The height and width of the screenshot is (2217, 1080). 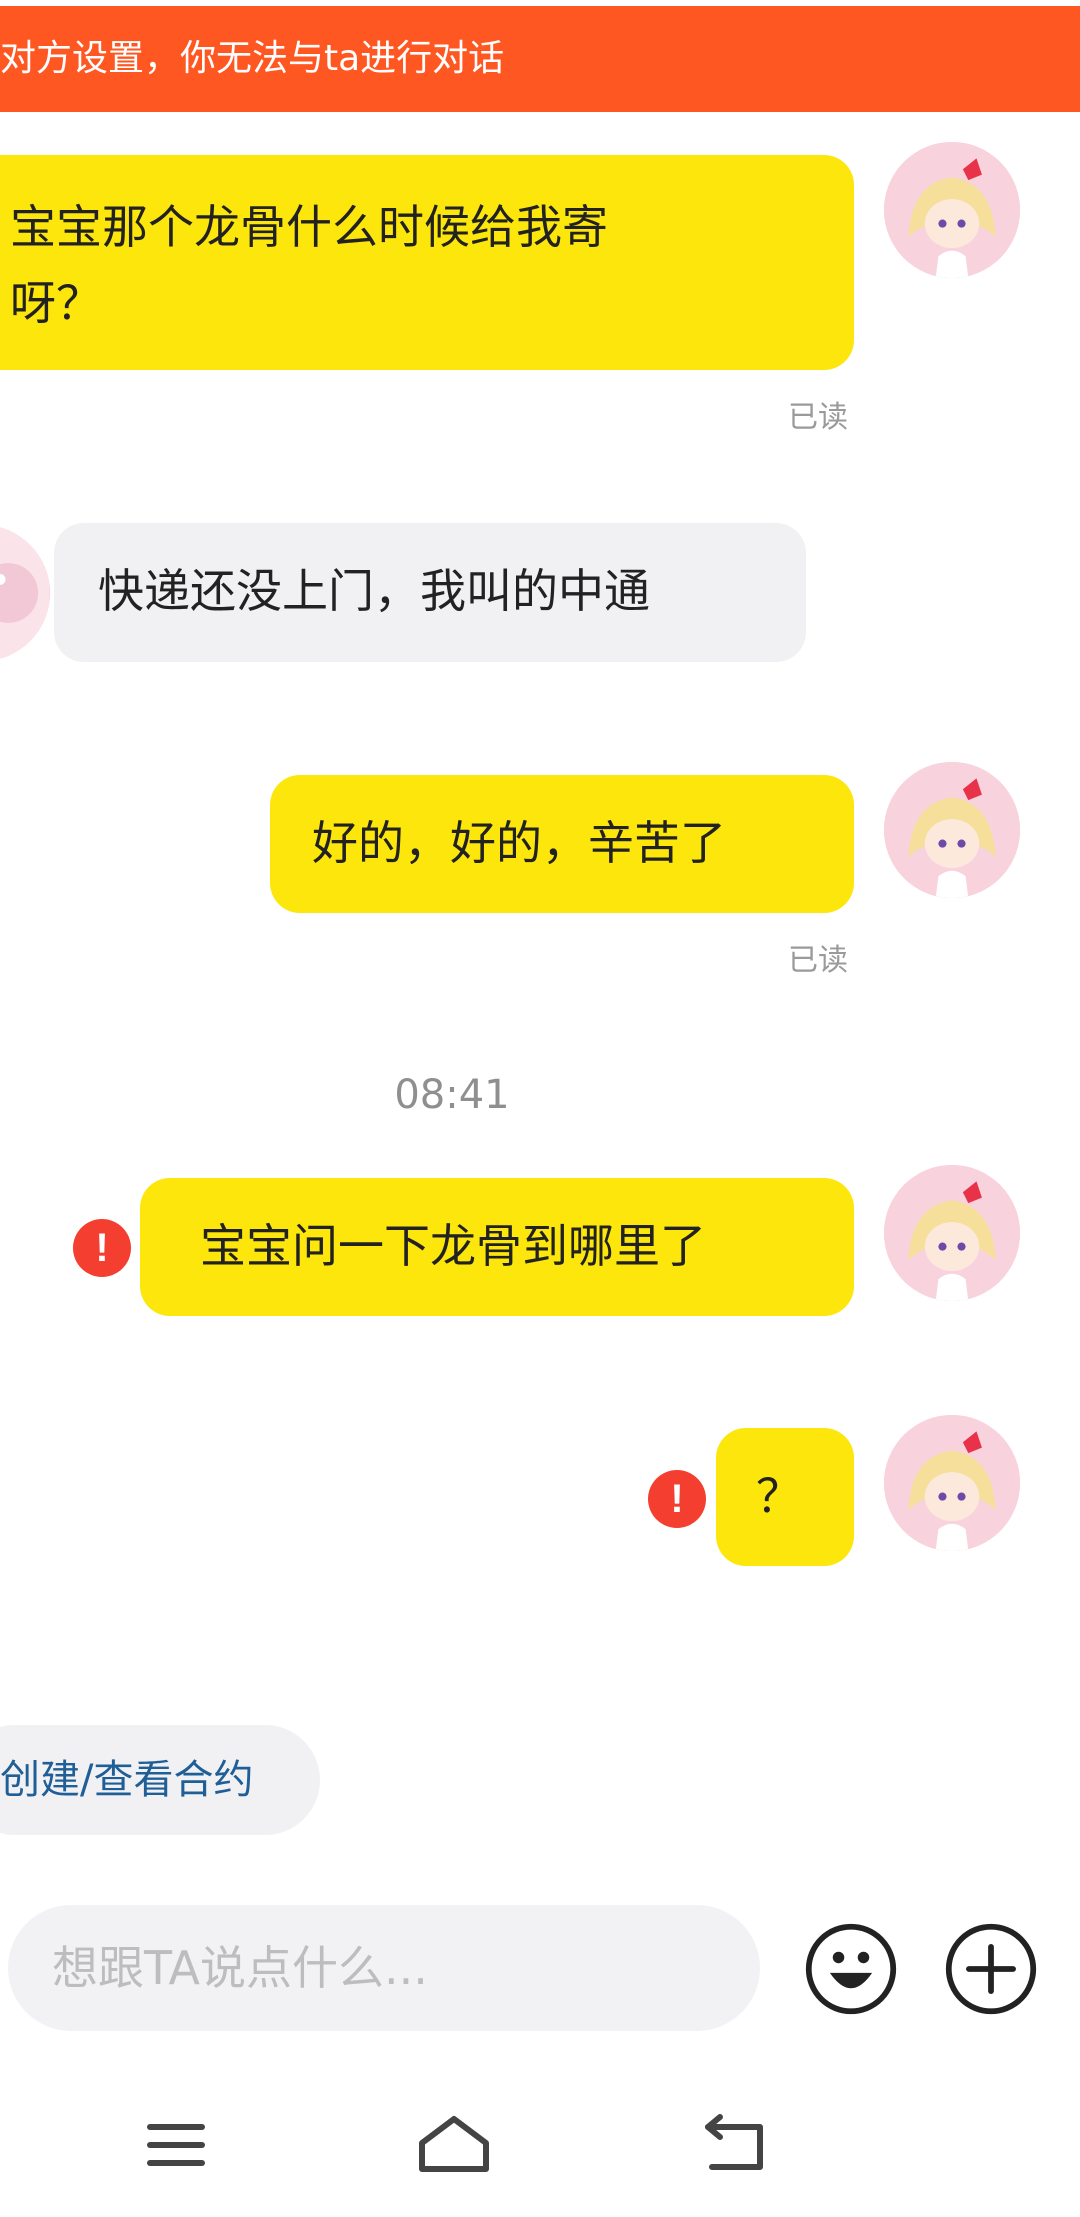 I want to click on home-nav-button, so click(x=454, y=2145).